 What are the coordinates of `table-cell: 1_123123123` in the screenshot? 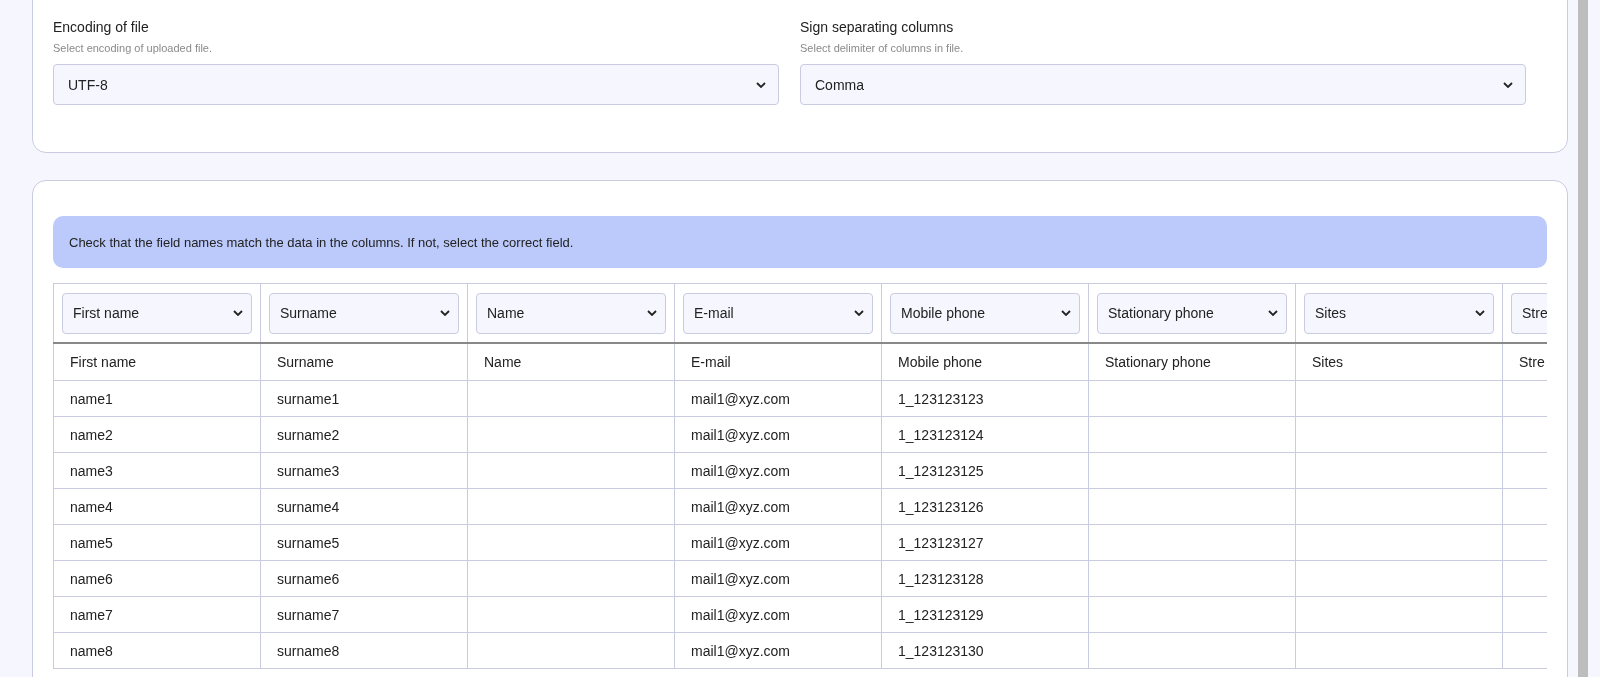 It's located at (941, 398).